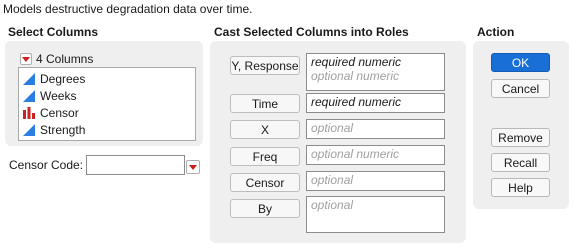 This screenshot has width=574, height=249. Describe the element at coordinates (135, 165) in the screenshot. I see `censor-code-input` at that location.